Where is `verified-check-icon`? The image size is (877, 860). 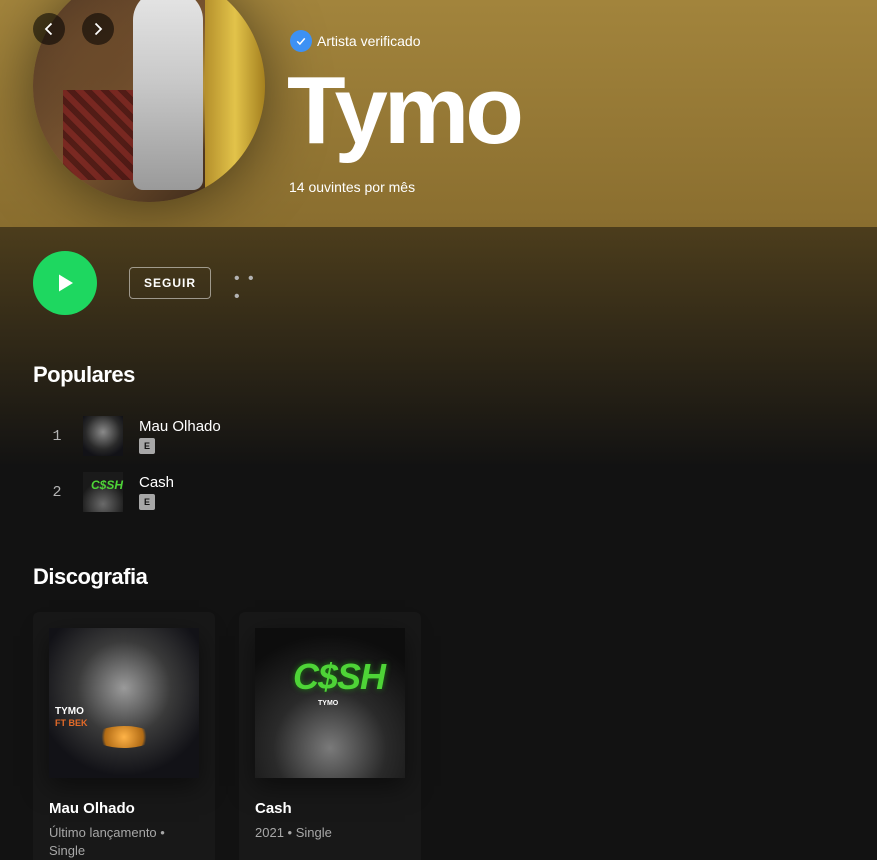 verified-check-icon is located at coordinates (301, 41).